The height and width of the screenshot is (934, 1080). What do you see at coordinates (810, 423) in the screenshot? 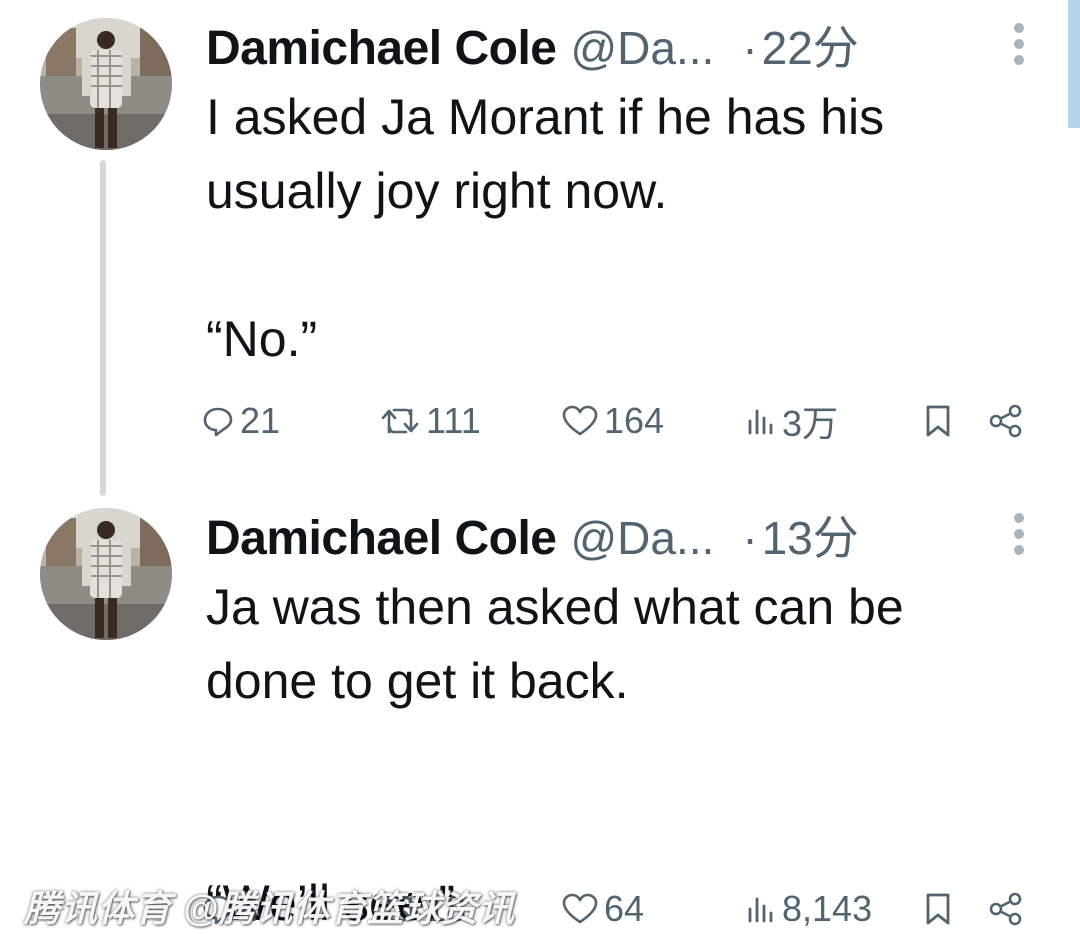
I see `views-count: 3万` at bounding box center [810, 423].